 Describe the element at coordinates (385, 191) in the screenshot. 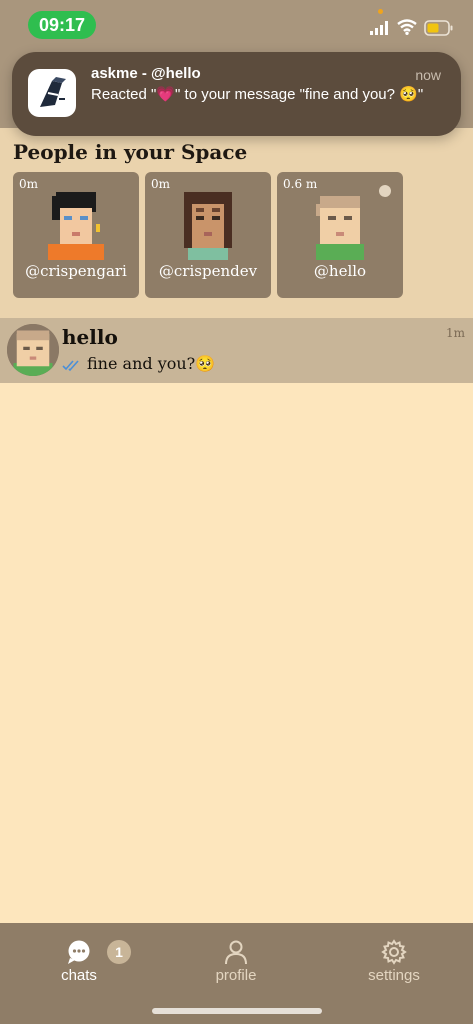

I see `online-status-dot` at that location.